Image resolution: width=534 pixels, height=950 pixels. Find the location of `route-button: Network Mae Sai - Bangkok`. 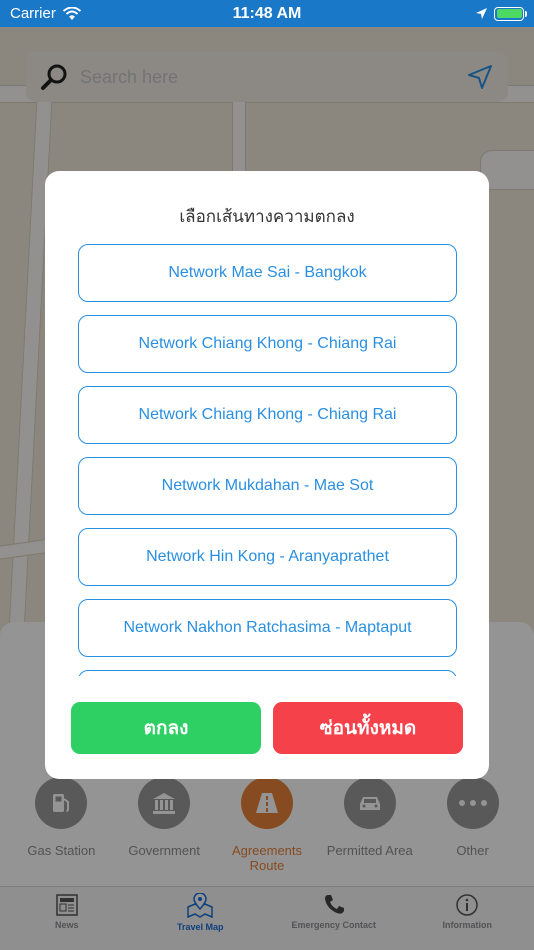

route-button: Network Mae Sai - Bangkok is located at coordinates (267, 273).